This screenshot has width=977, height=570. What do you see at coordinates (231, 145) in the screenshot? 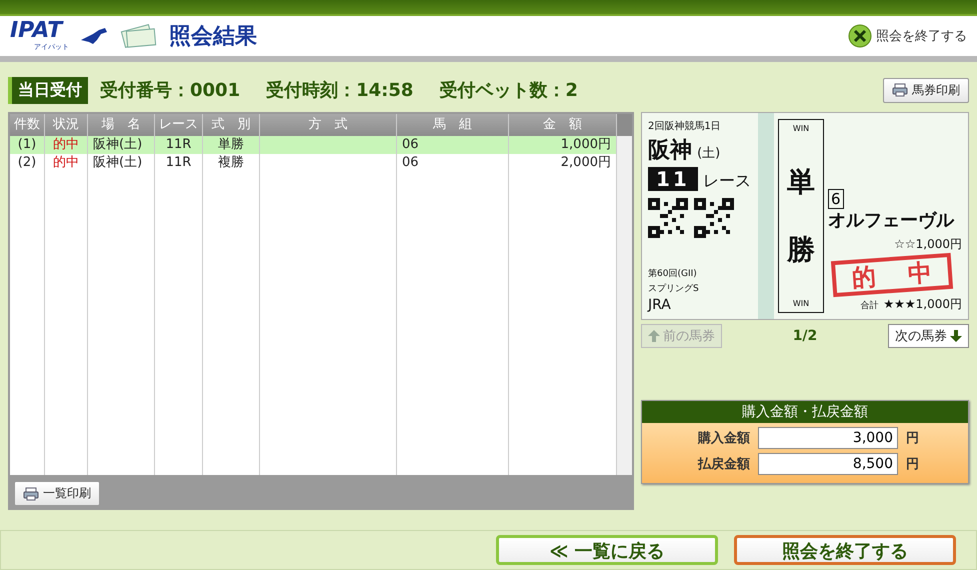
I see `table-cell: 単勝` at bounding box center [231, 145].